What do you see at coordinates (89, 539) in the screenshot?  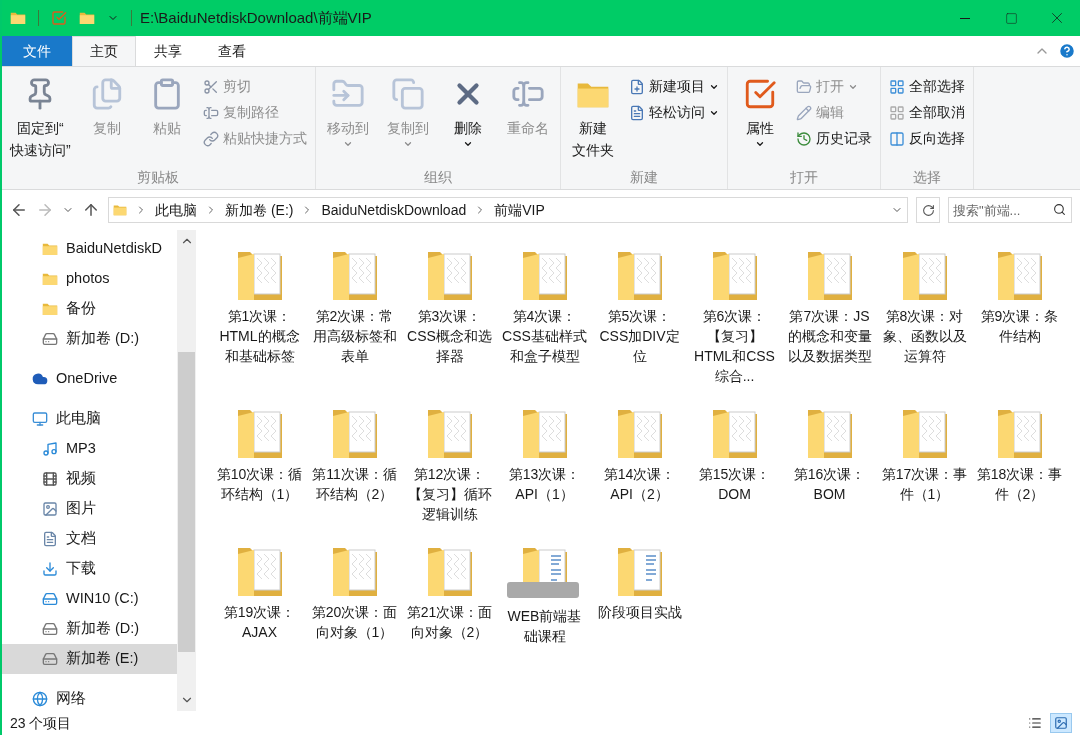 I see `nav-item: 文档` at bounding box center [89, 539].